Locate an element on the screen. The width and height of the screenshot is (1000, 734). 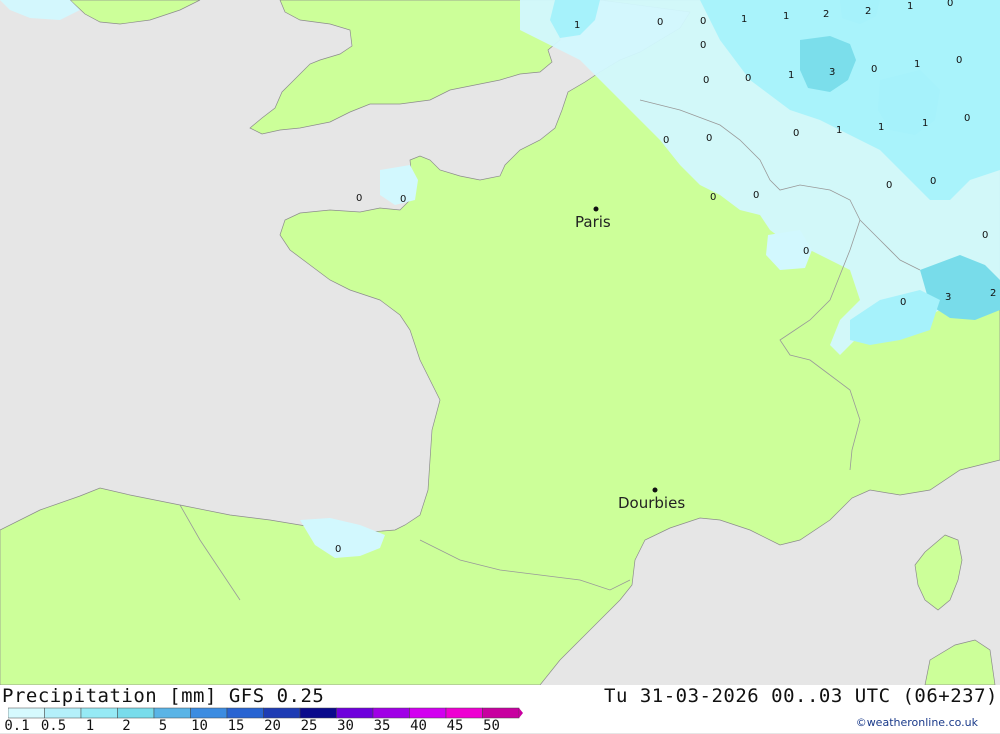
legend-tick-label: 20 is located at coordinates (272, 726).